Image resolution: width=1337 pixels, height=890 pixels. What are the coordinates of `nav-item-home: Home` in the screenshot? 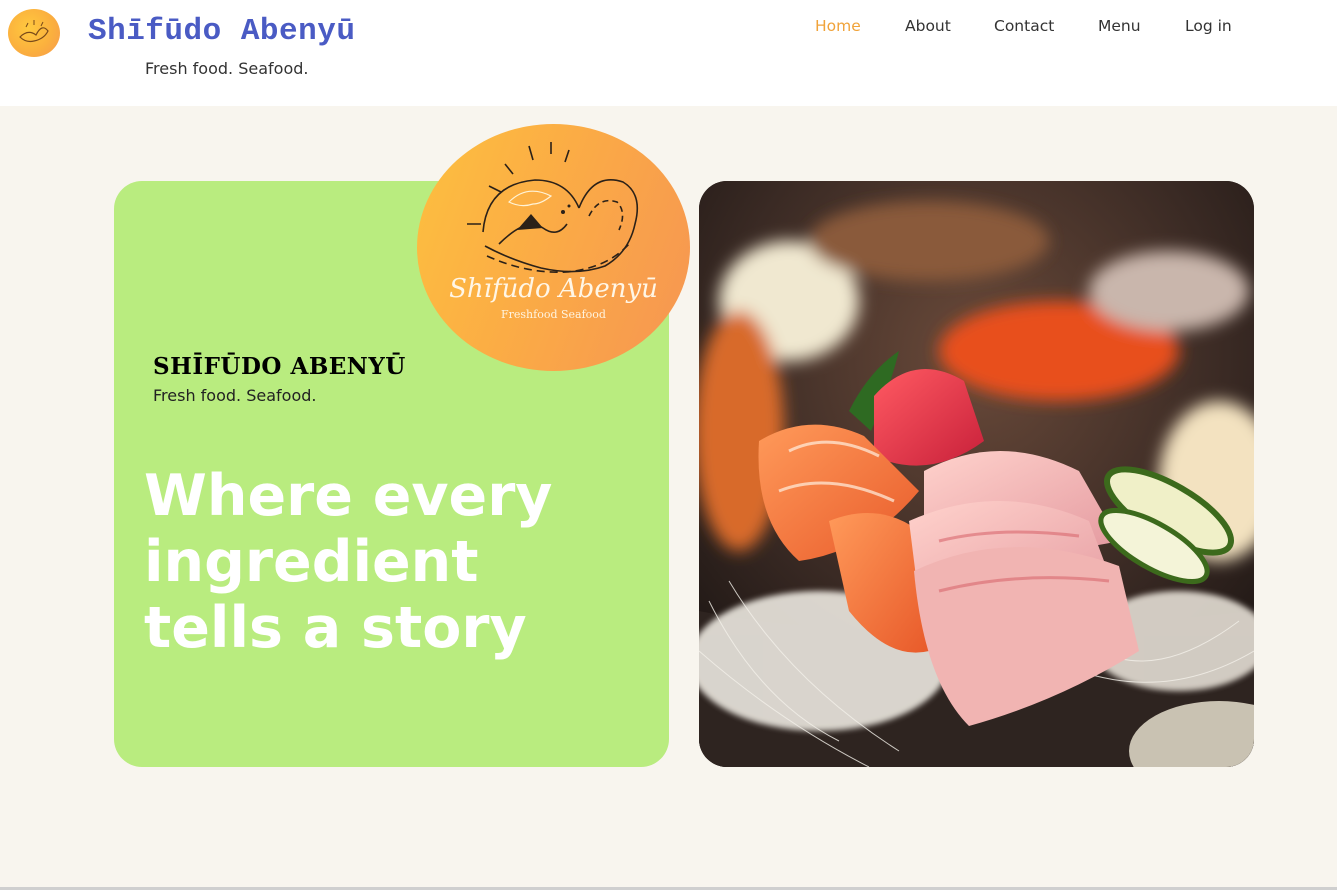 It's located at (838, 26).